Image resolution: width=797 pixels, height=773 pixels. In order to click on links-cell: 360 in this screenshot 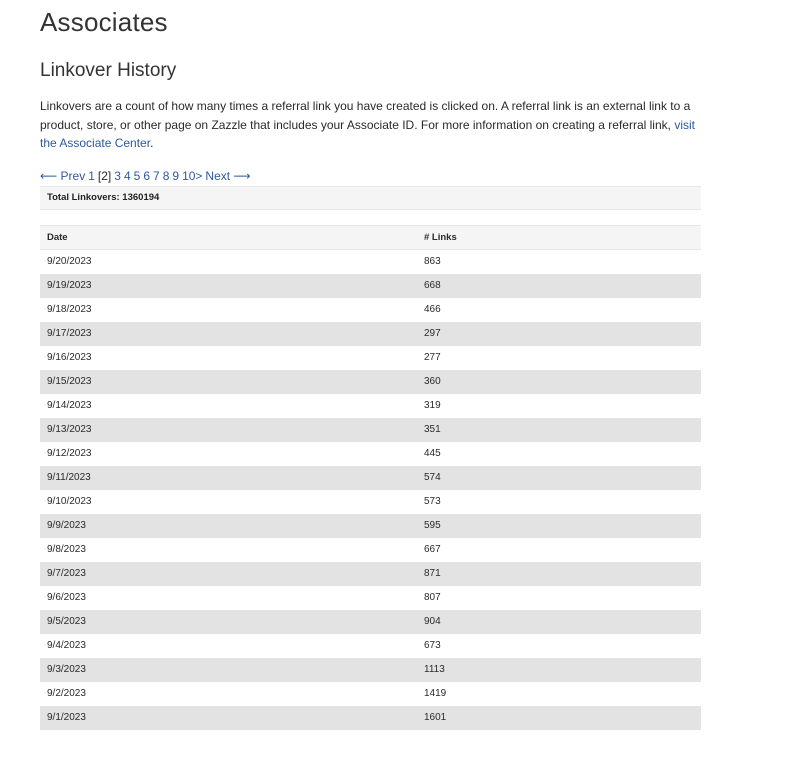, I will do `click(559, 381)`.